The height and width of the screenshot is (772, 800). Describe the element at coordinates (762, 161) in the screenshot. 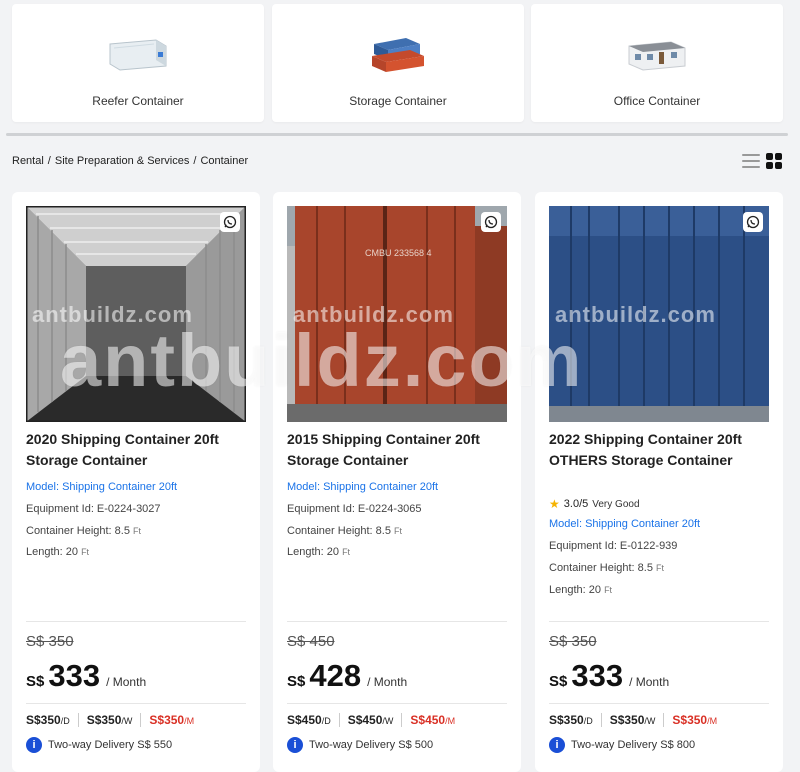

I see `view-toggle` at that location.